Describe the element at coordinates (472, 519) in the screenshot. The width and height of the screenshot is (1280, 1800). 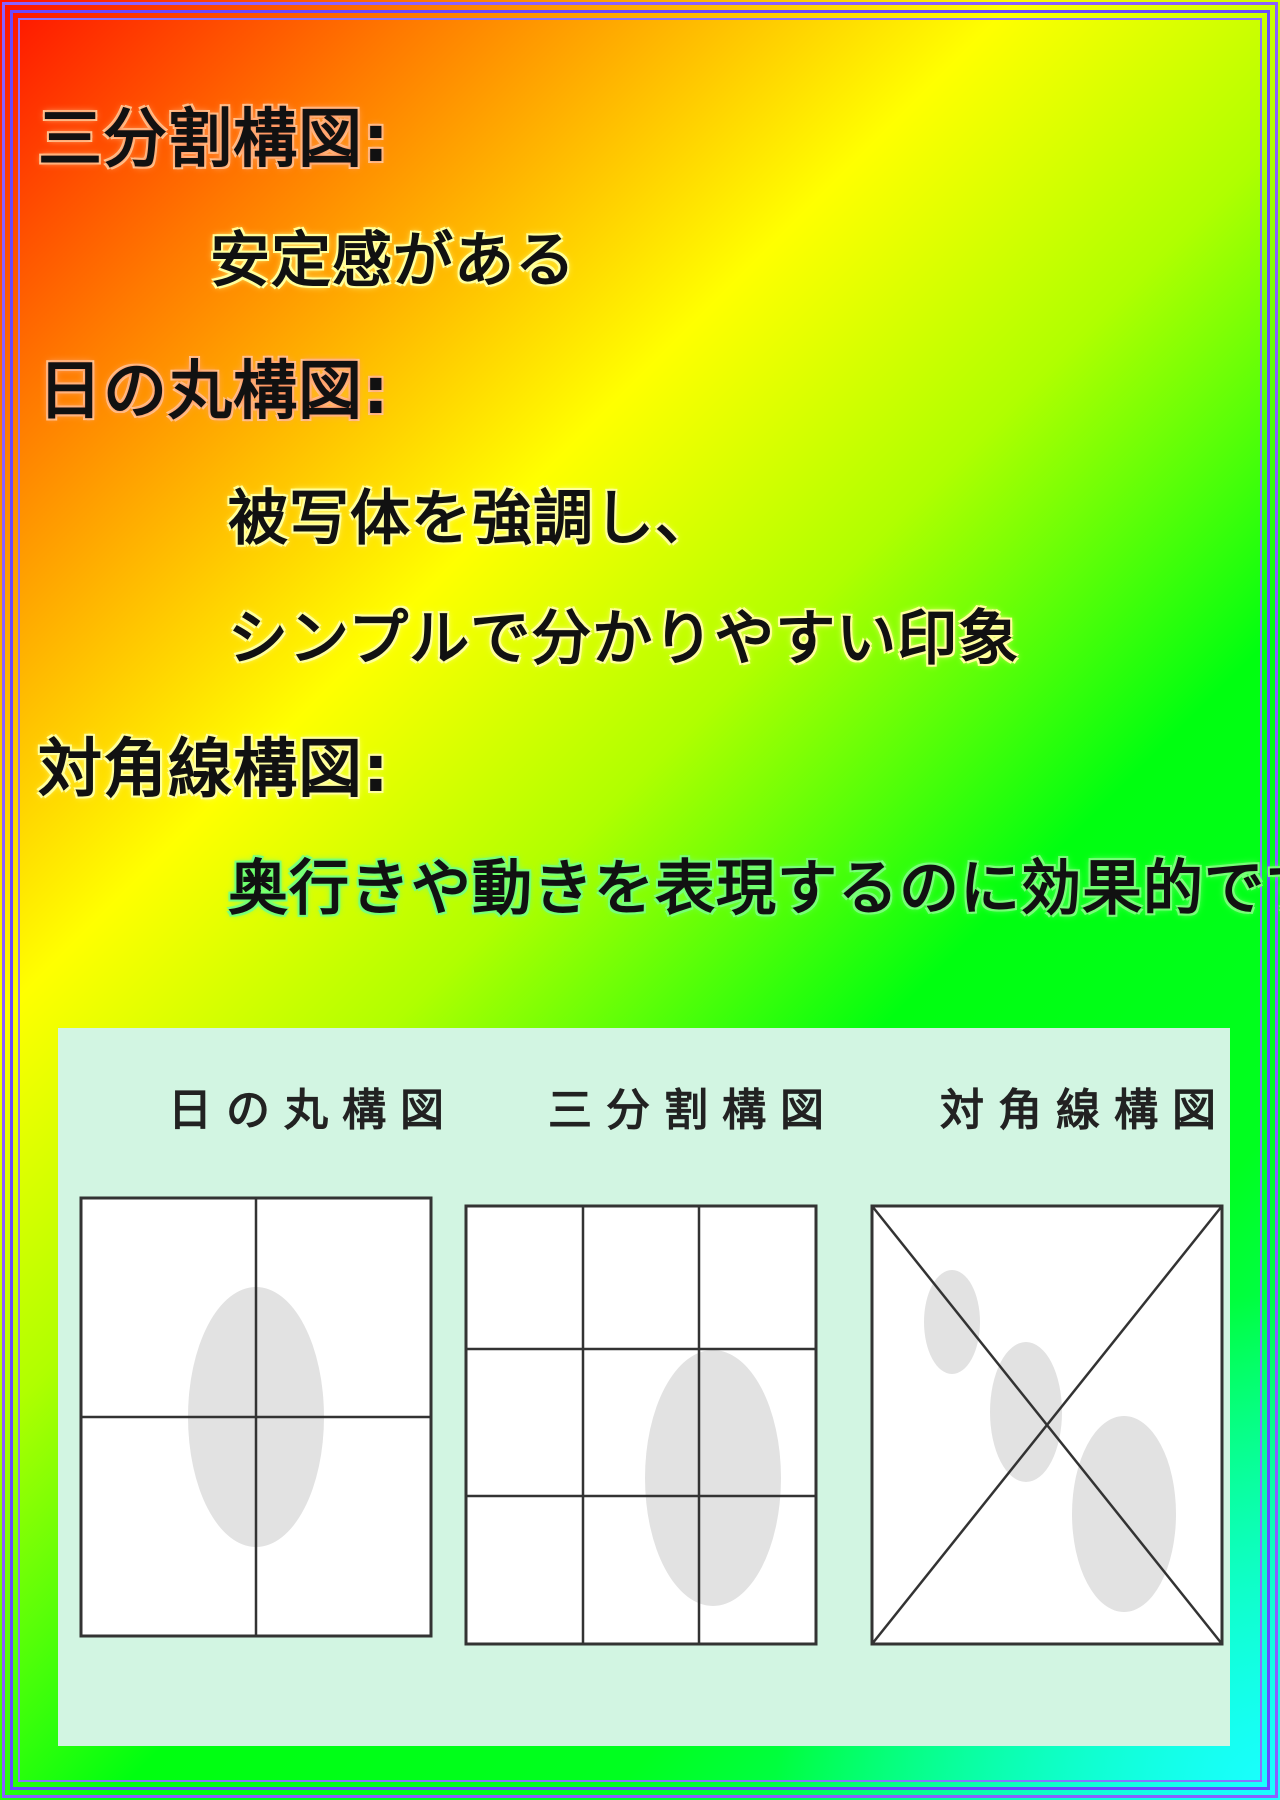
I see `desc-centered-composition-line1: 被写体を強調し、` at that location.